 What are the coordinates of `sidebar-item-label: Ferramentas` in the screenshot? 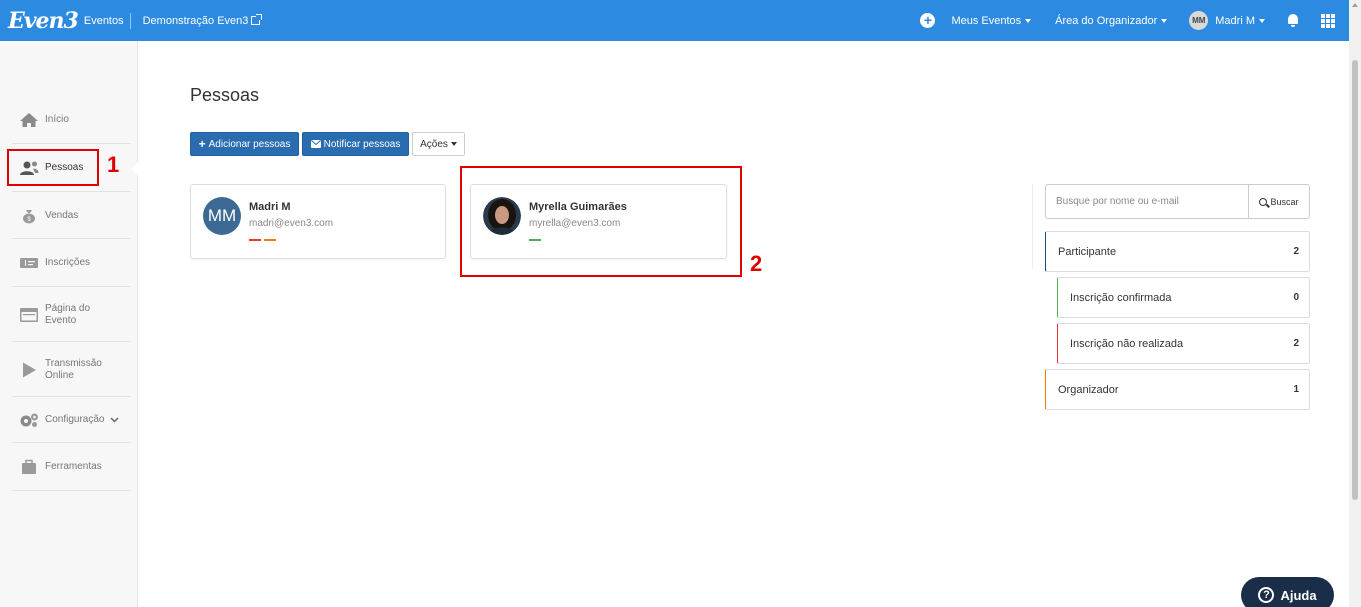 It's located at (73, 466).